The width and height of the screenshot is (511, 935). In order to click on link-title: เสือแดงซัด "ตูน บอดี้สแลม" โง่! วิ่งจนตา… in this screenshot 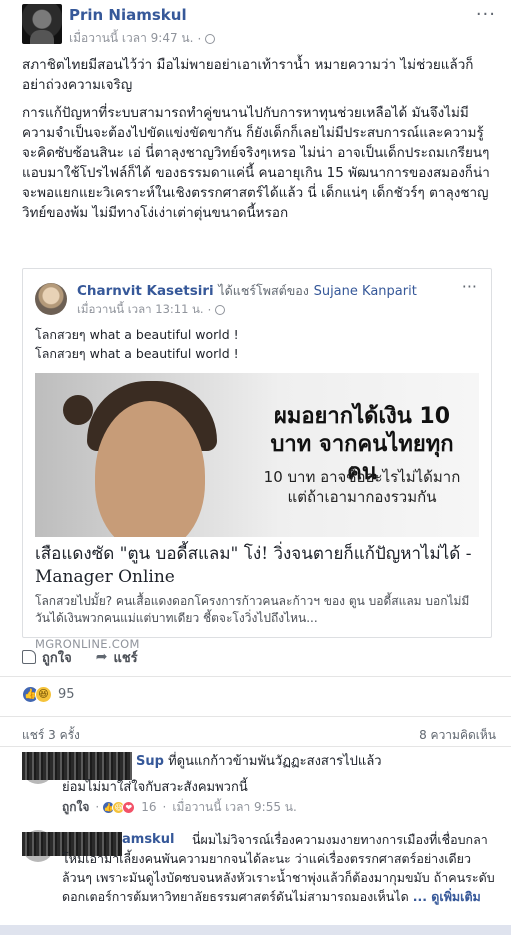, I will do `click(257, 566)`.